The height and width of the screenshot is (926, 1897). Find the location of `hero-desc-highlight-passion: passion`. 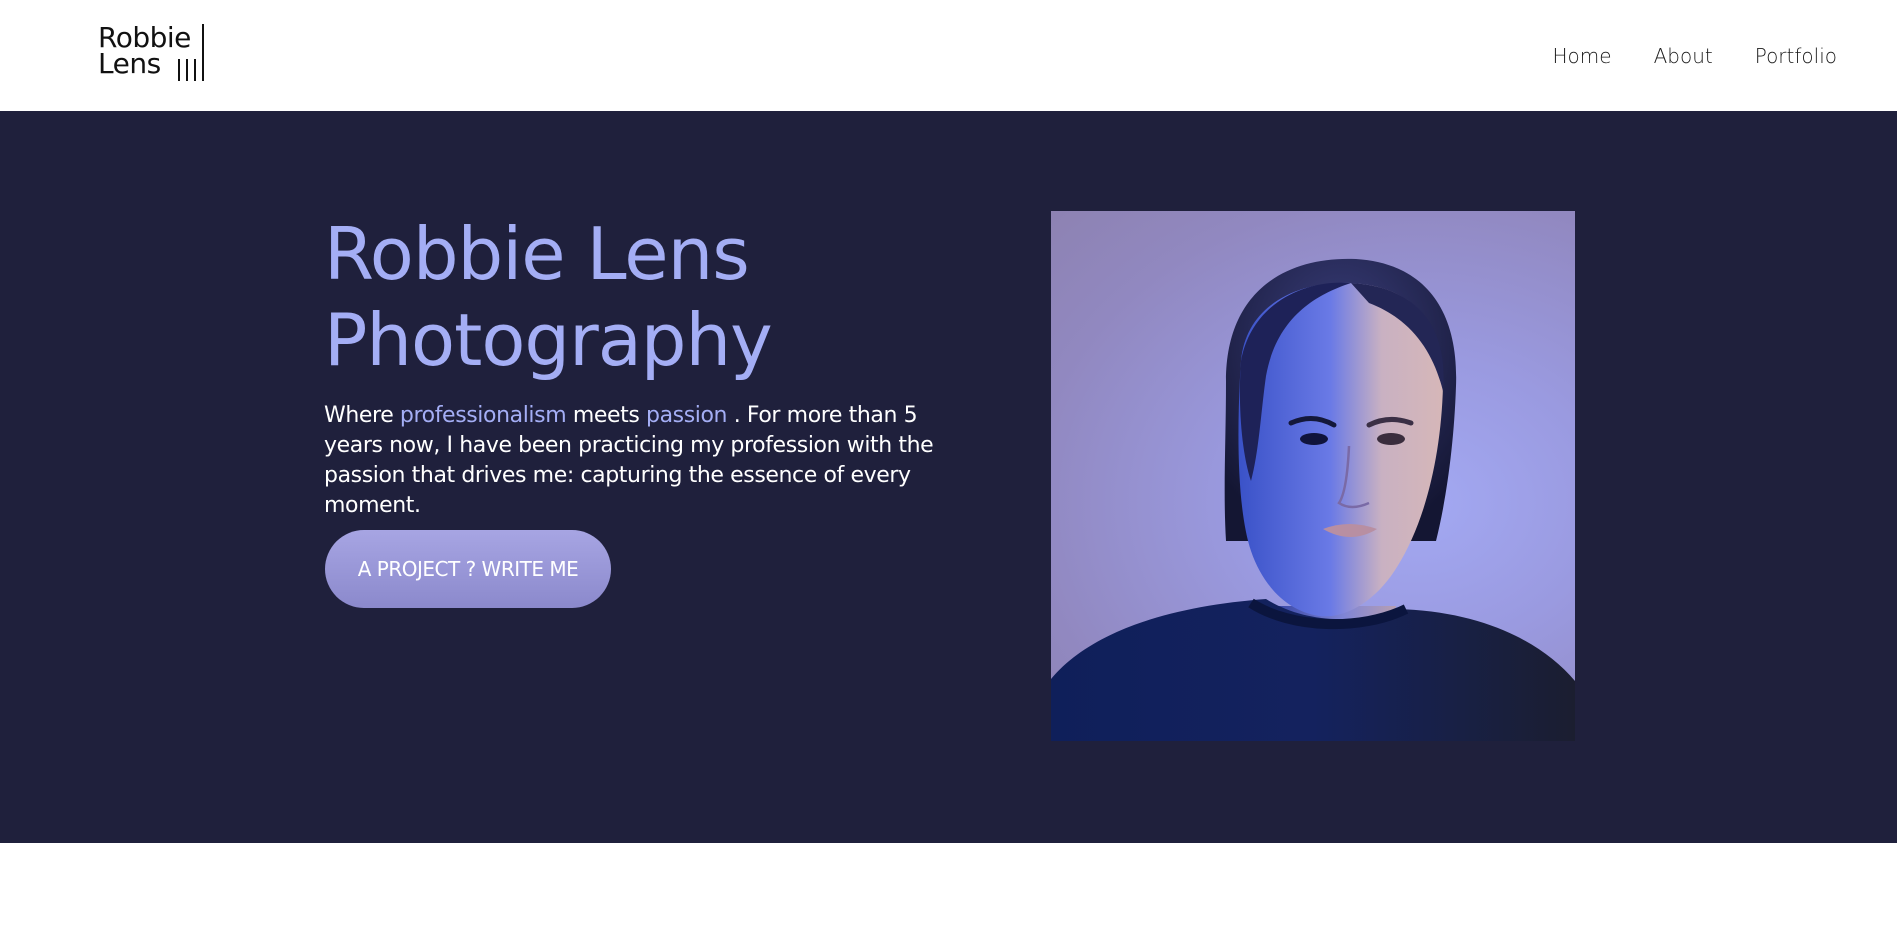

hero-desc-highlight-passion: passion is located at coordinates (687, 415).